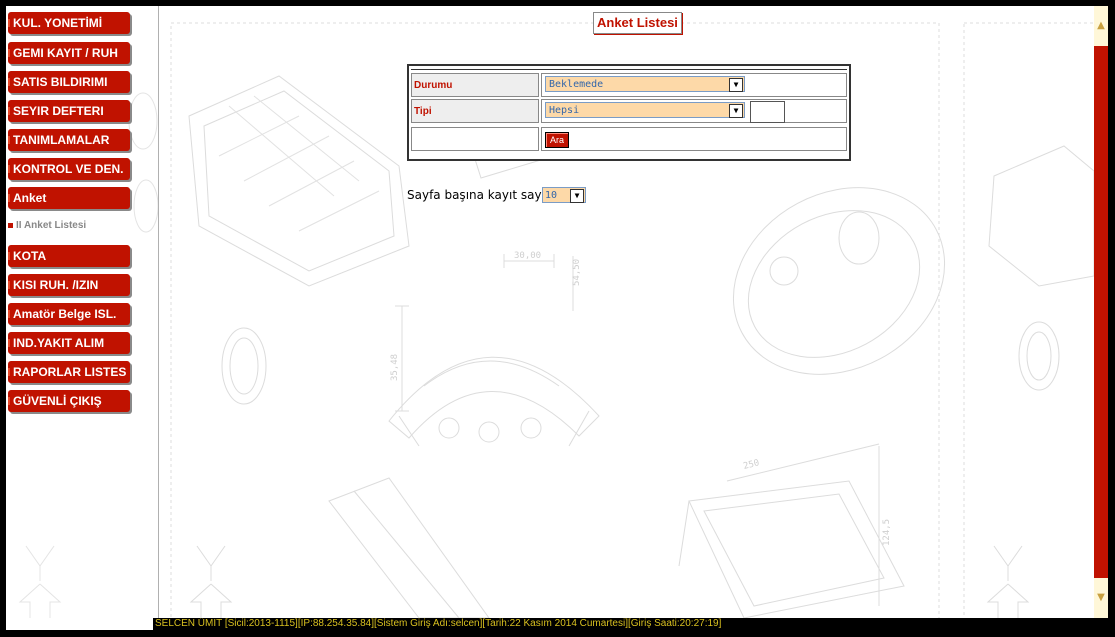 Image resolution: width=1115 pixels, height=637 pixels. What do you see at coordinates (475, 111) in the screenshot?
I see `tipi-label: Tipi` at bounding box center [475, 111].